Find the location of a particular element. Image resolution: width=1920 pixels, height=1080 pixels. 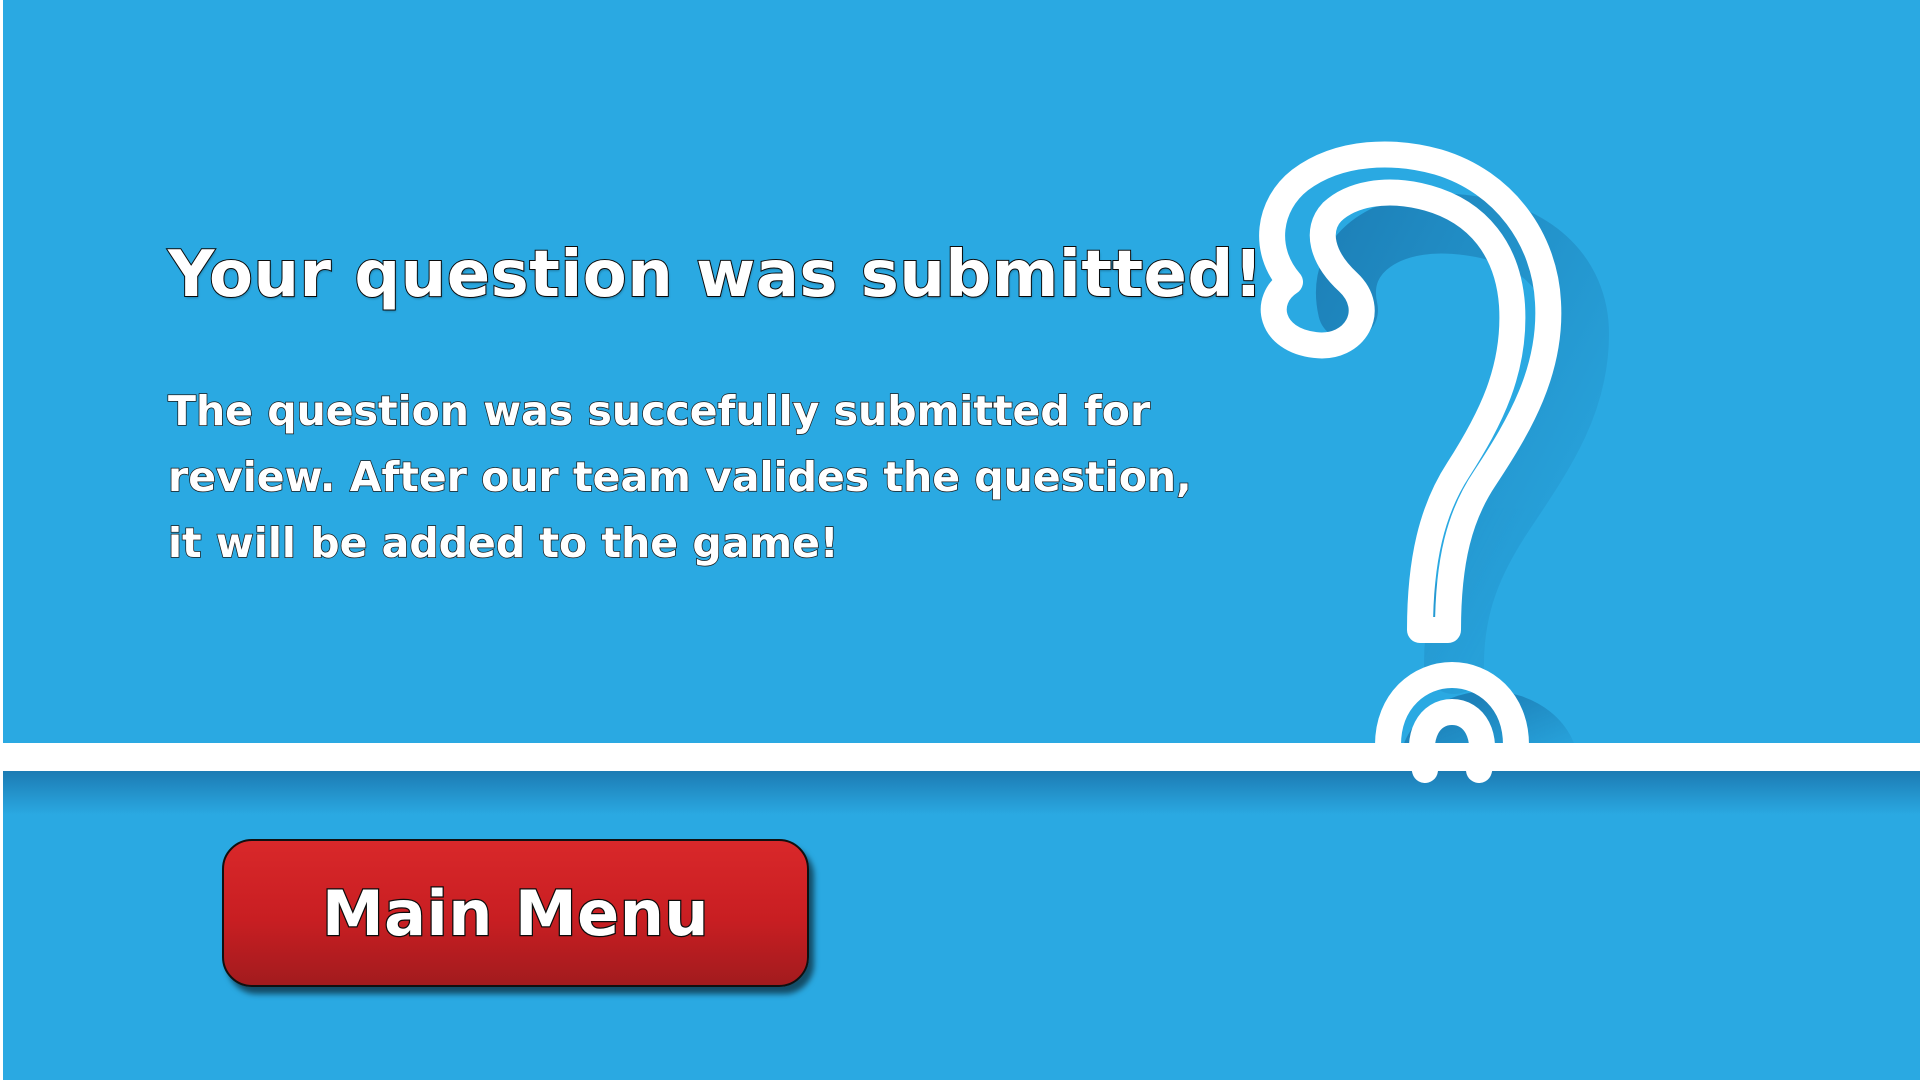

main-menu-button: Main Menu is located at coordinates (515, 913).